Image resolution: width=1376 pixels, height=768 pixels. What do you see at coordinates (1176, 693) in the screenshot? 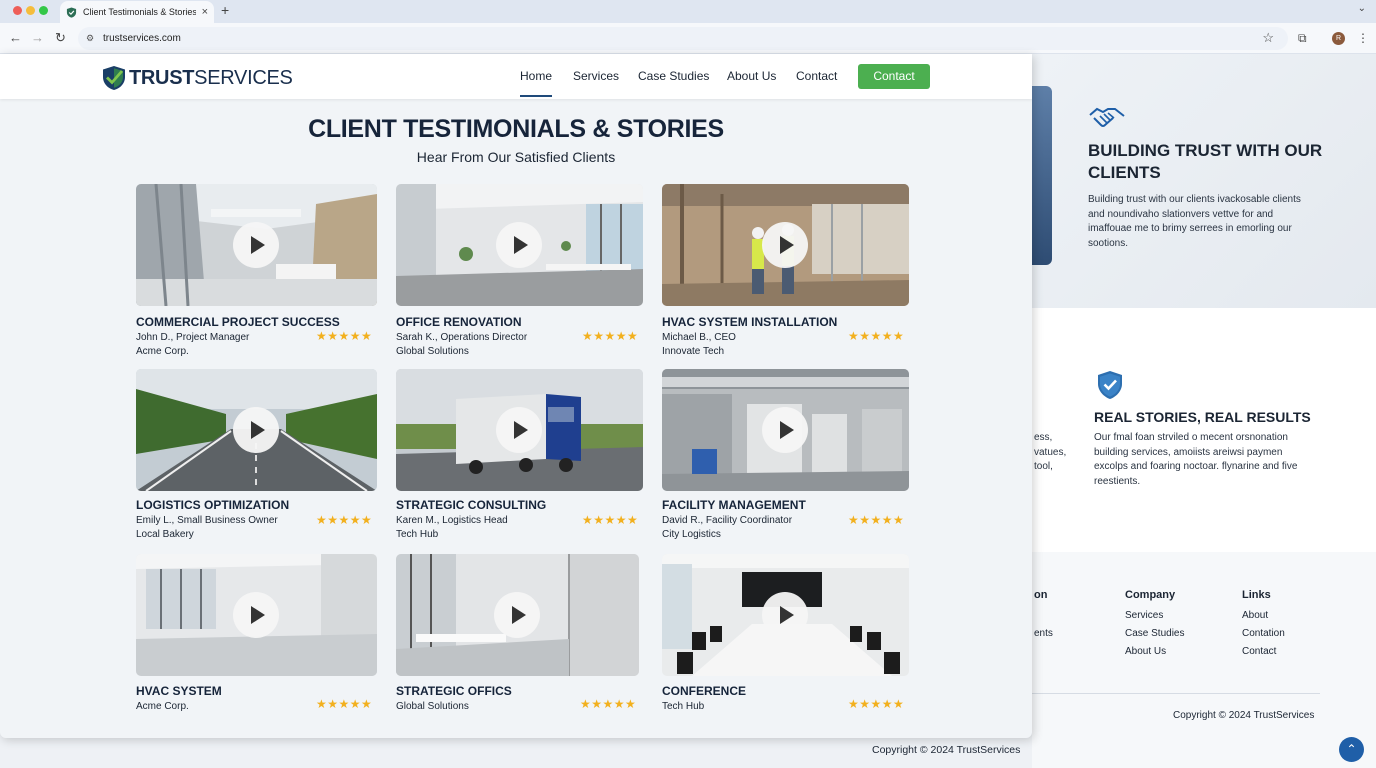
I see `footer-divider` at bounding box center [1176, 693].